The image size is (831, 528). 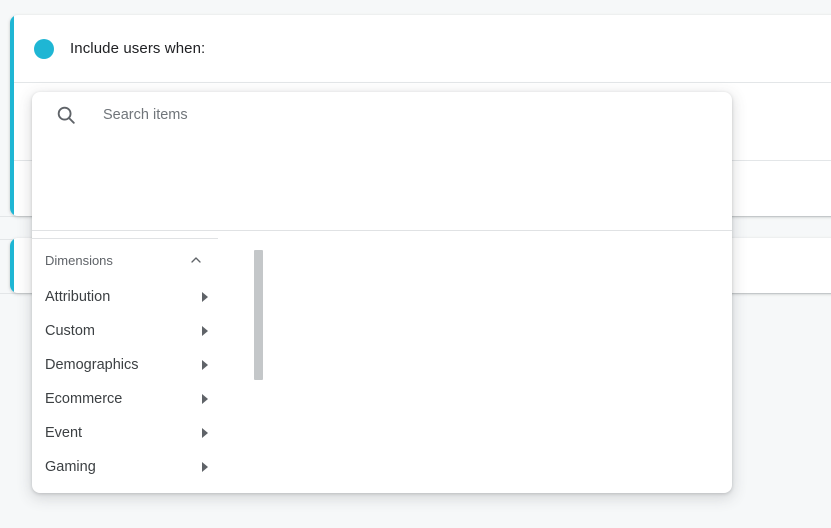 I want to click on filled-circle-icon, so click(x=44, y=48).